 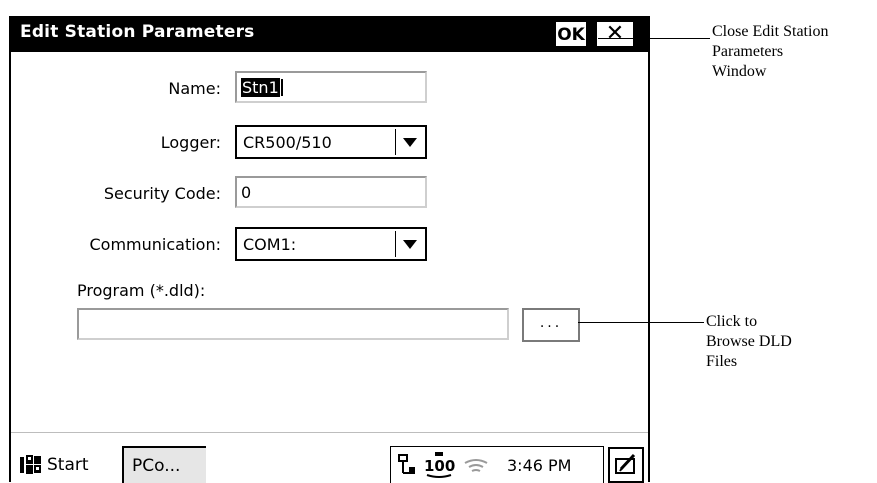 I want to click on connectivity-icon, so click(x=408, y=465).